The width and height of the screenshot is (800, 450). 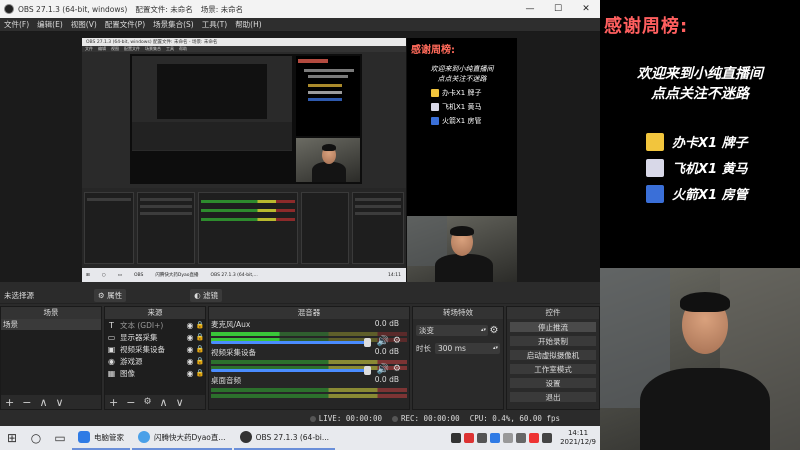 What do you see at coordinates (425, 418) in the screenshot?
I see `rec-status: REC: 00:00:00` at bounding box center [425, 418].